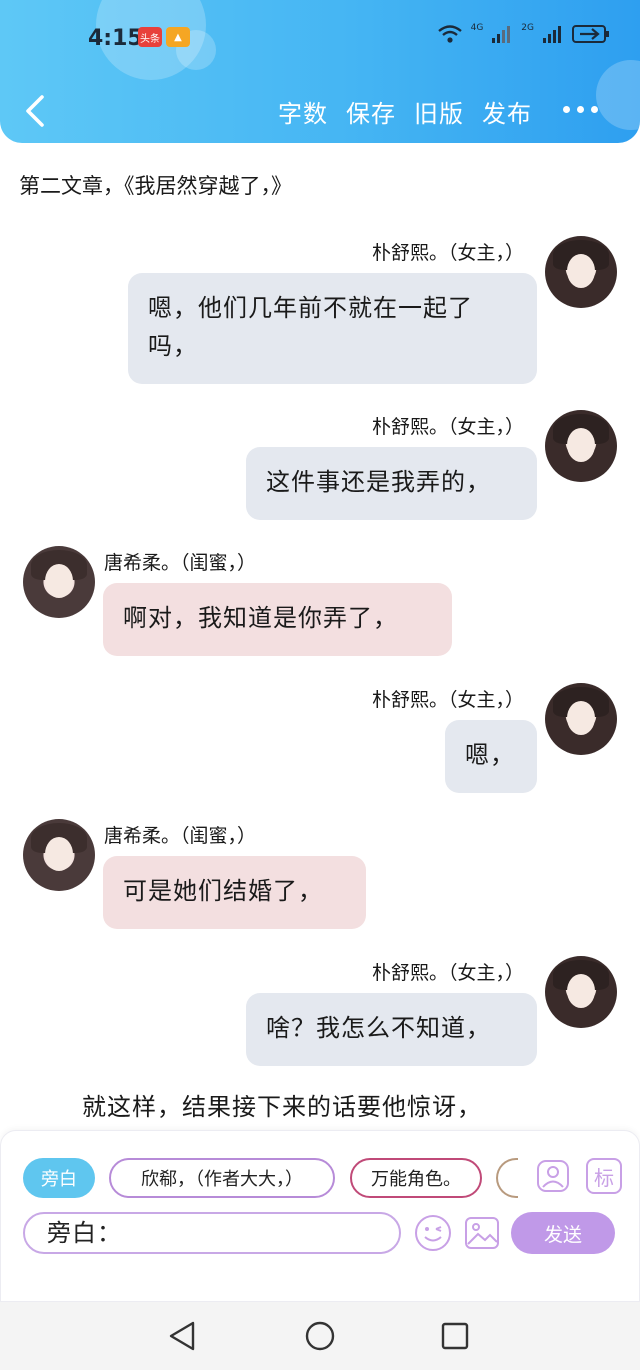 Image resolution: width=640 pixels, height=1370 pixels. What do you see at coordinates (416, 1178) in the screenshot?
I see `role-chip-universal: 万能角色。` at bounding box center [416, 1178].